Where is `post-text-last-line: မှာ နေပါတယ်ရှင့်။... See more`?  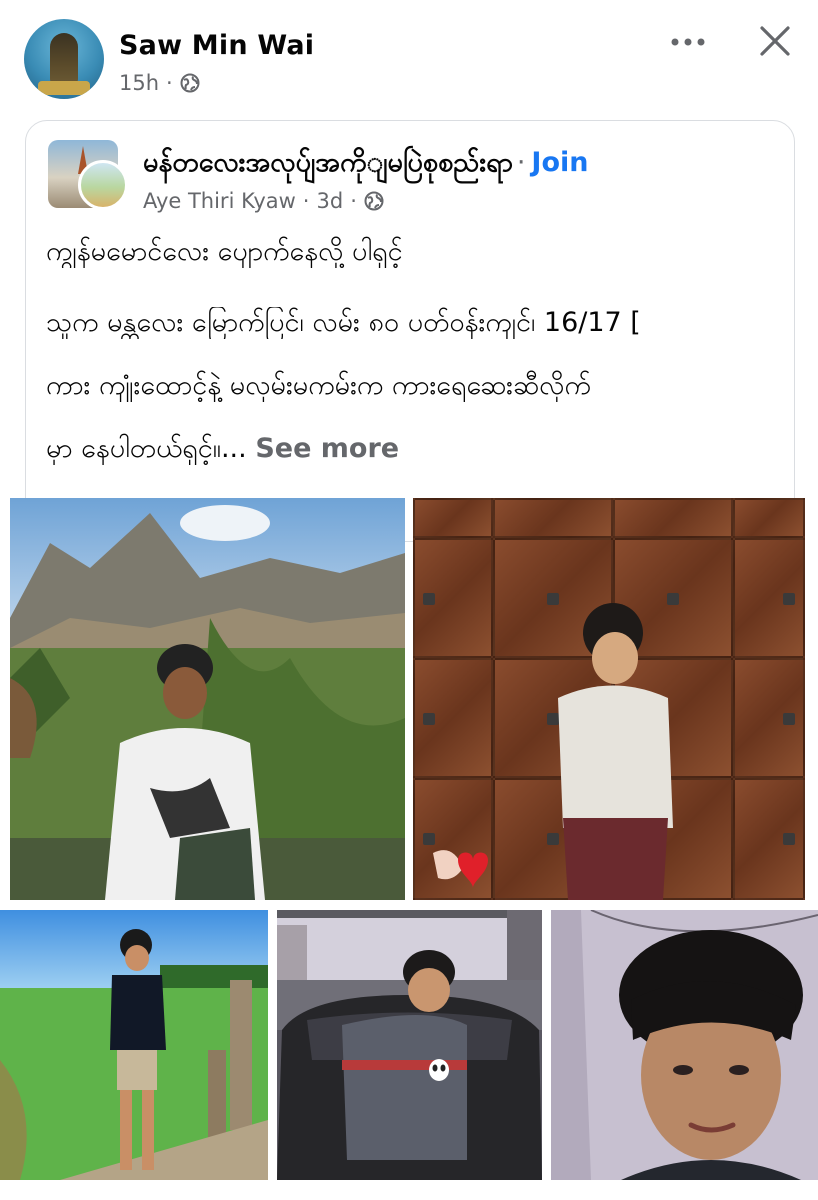 post-text-last-line: မှာ နေပါတယ်ရှင့်။... See more is located at coordinates (416, 449).